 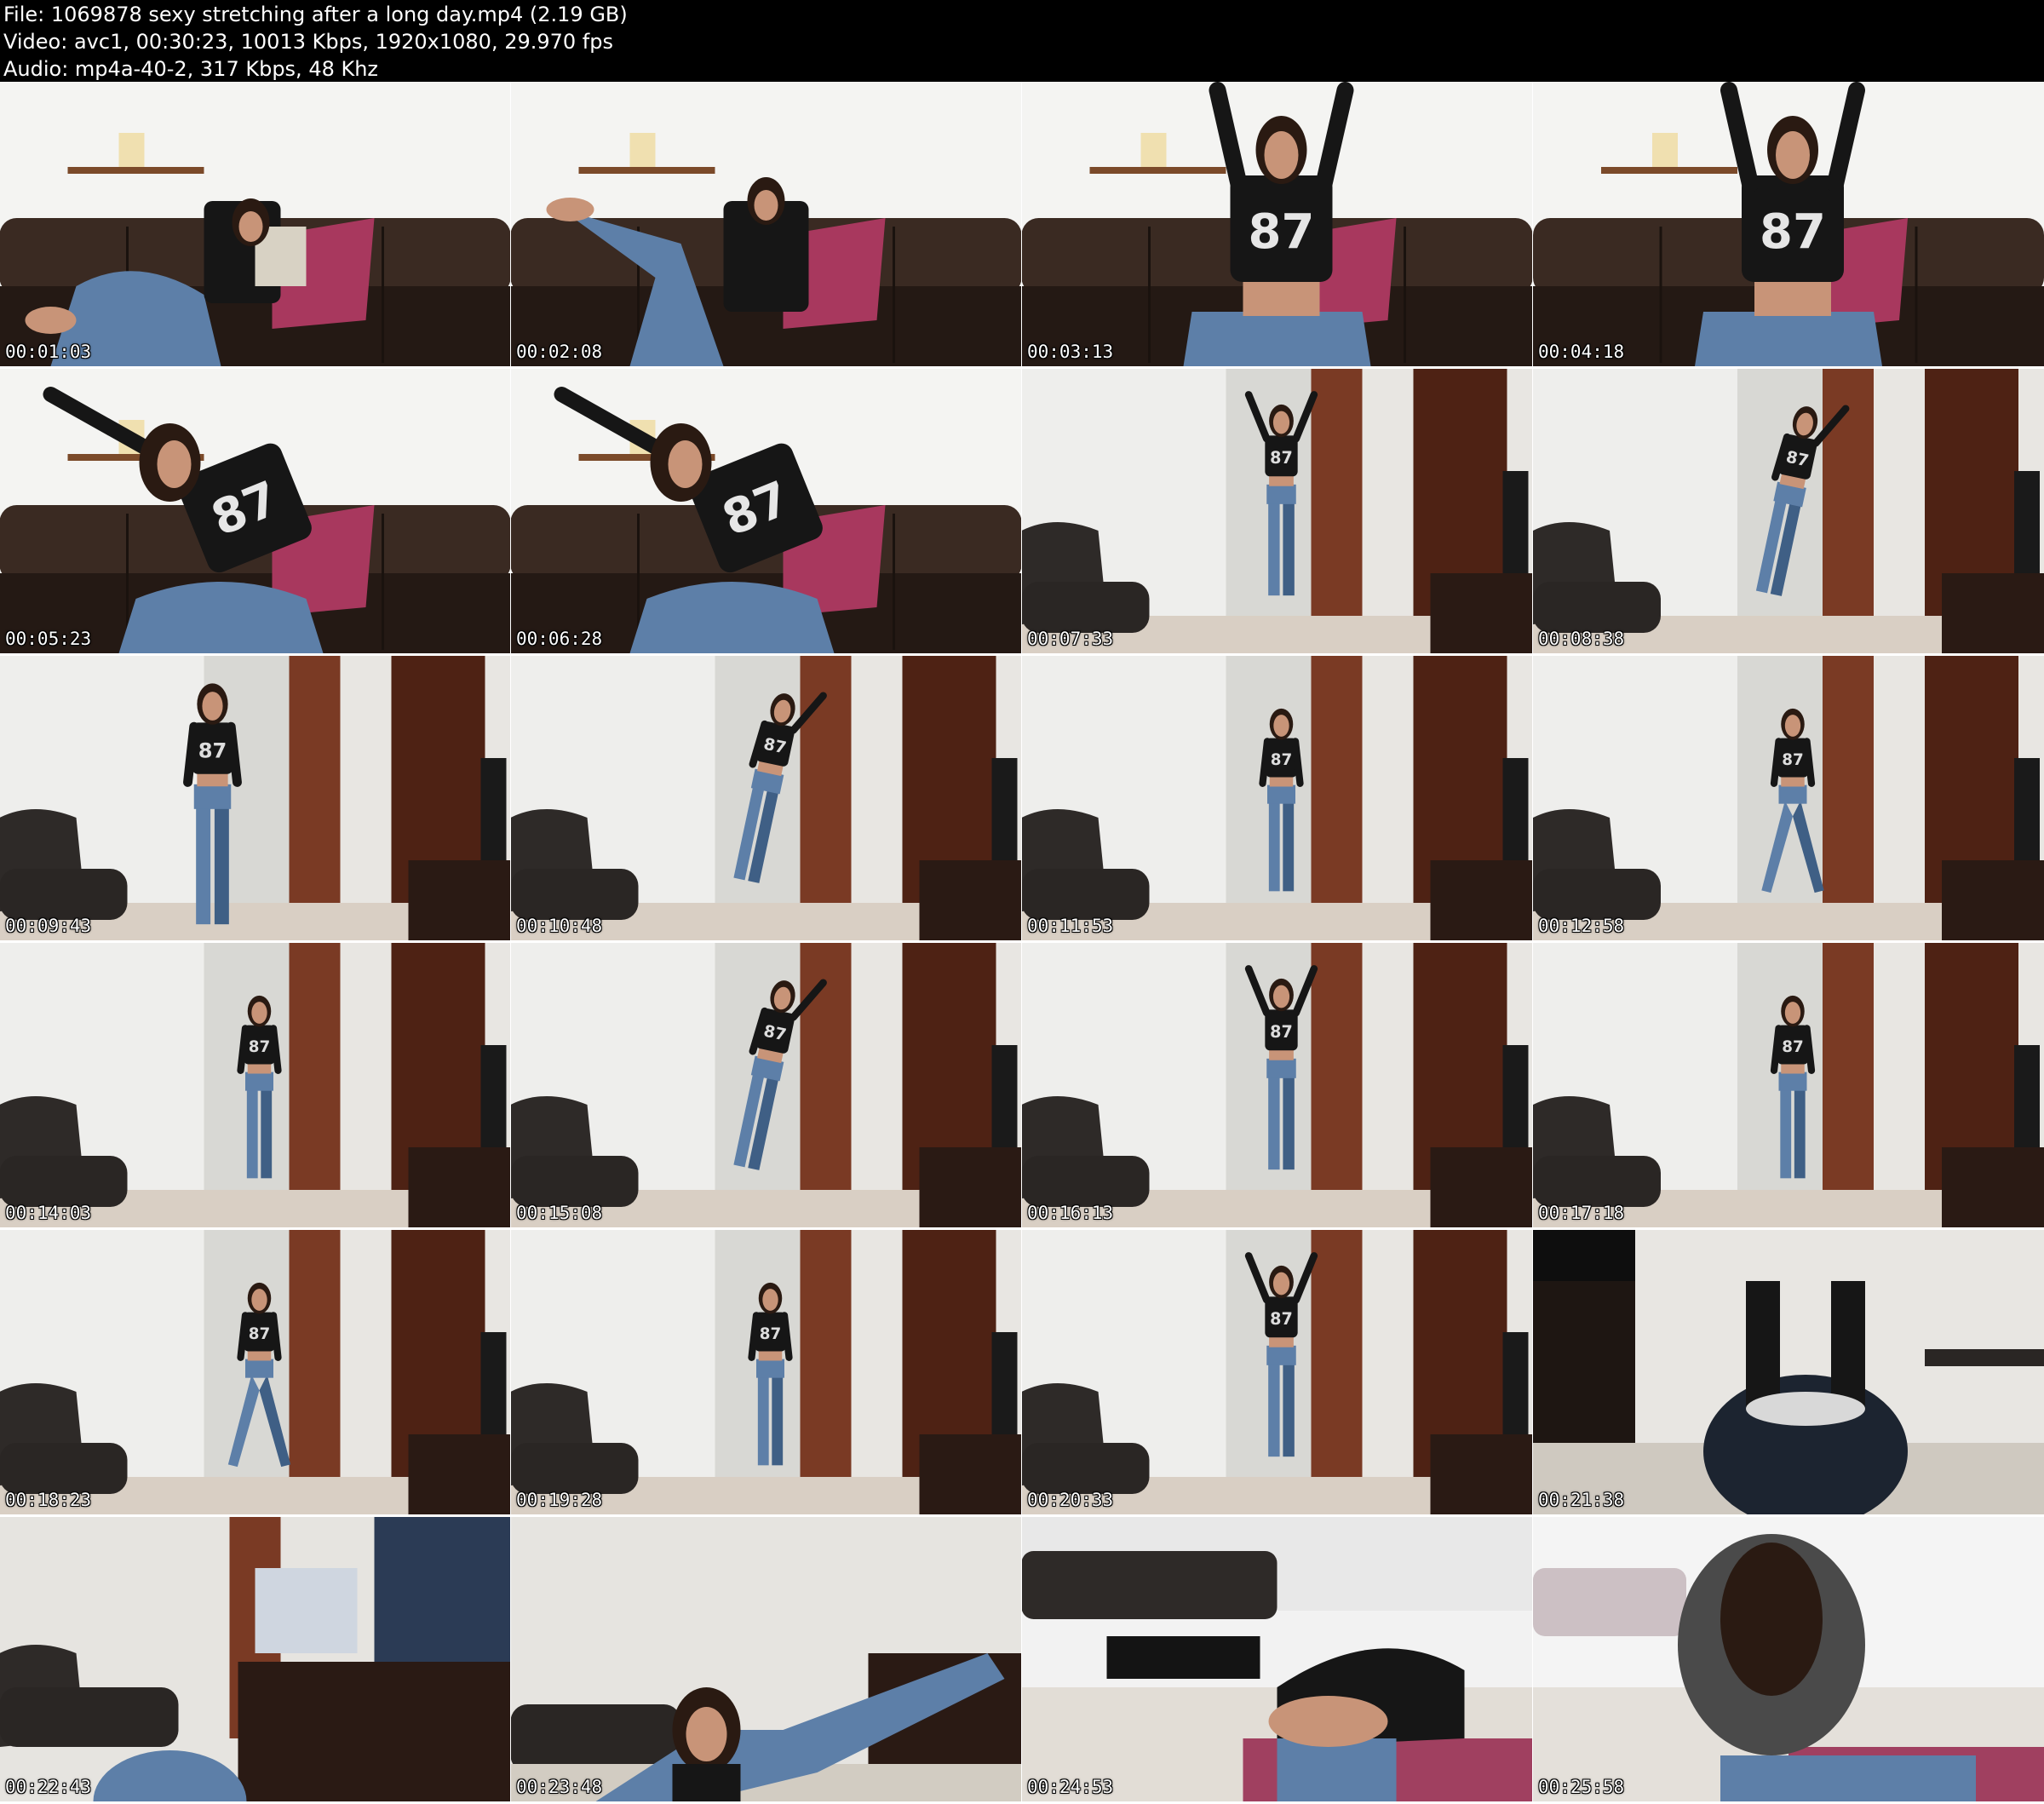 I want to click on video-thumbnail: 87 00:10:48, so click(x=766, y=798).